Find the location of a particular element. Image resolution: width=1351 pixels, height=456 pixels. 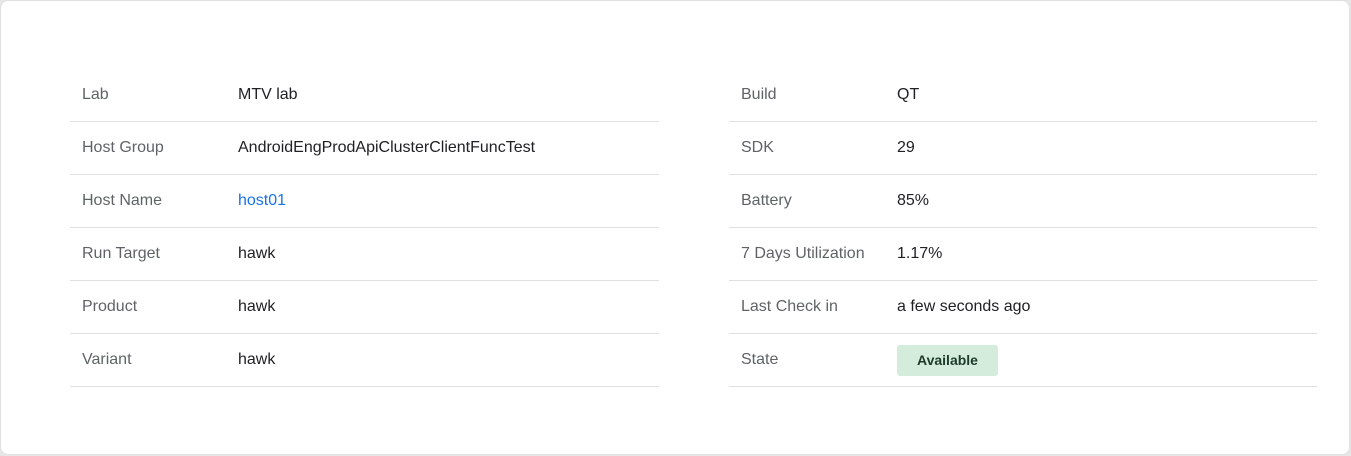

build-value: QT is located at coordinates (908, 94).